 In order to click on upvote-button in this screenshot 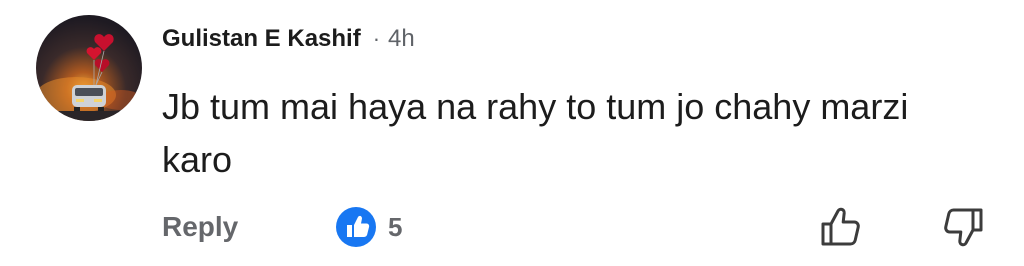, I will do `click(841, 227)`.